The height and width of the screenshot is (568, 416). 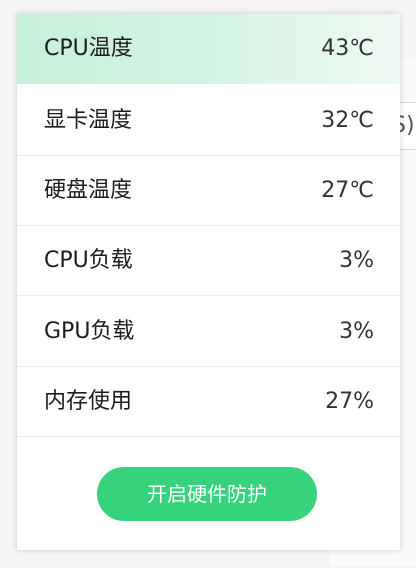 What do you see at coordinates (88, 48) in the screenshot?
I see `cpu-temperature-label: CPU温度` at bounding box center [88, 48].